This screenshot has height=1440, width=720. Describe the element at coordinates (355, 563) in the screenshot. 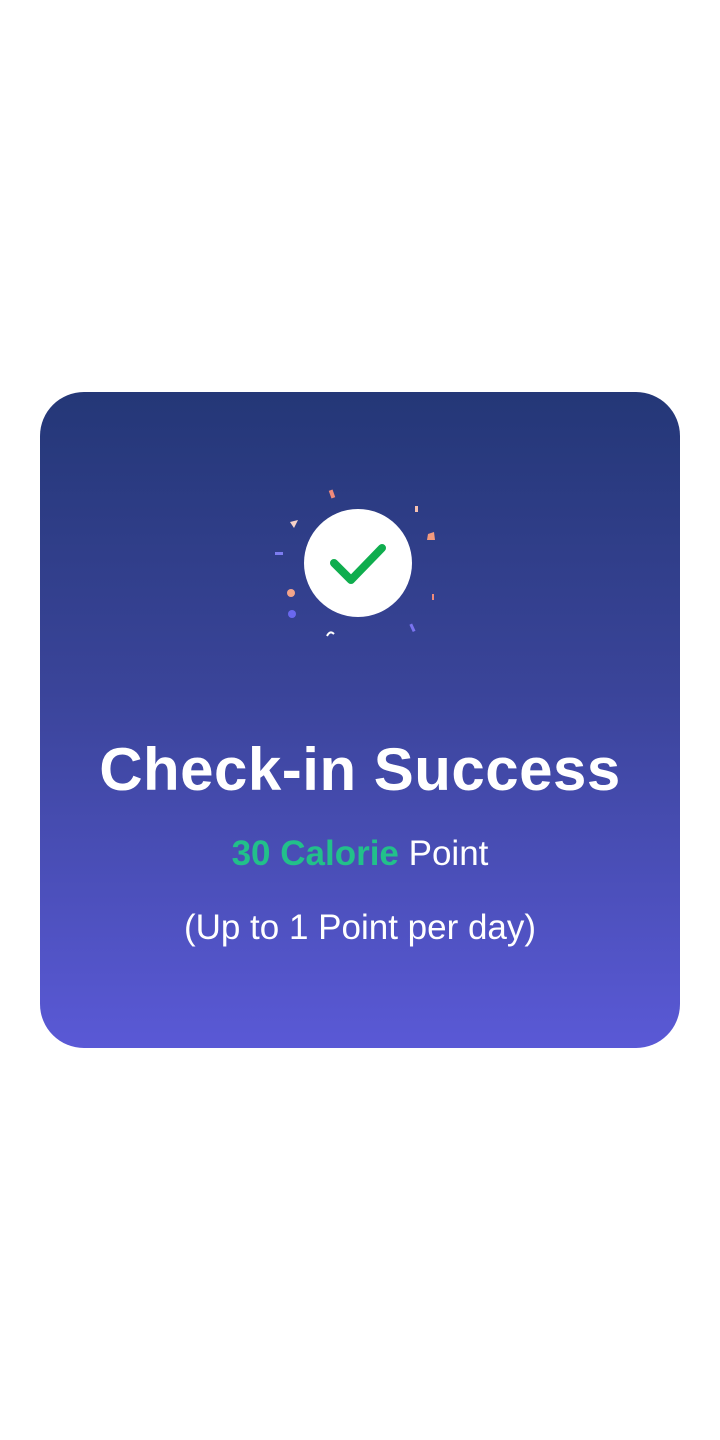

I see `check-circle-icon` at that location.